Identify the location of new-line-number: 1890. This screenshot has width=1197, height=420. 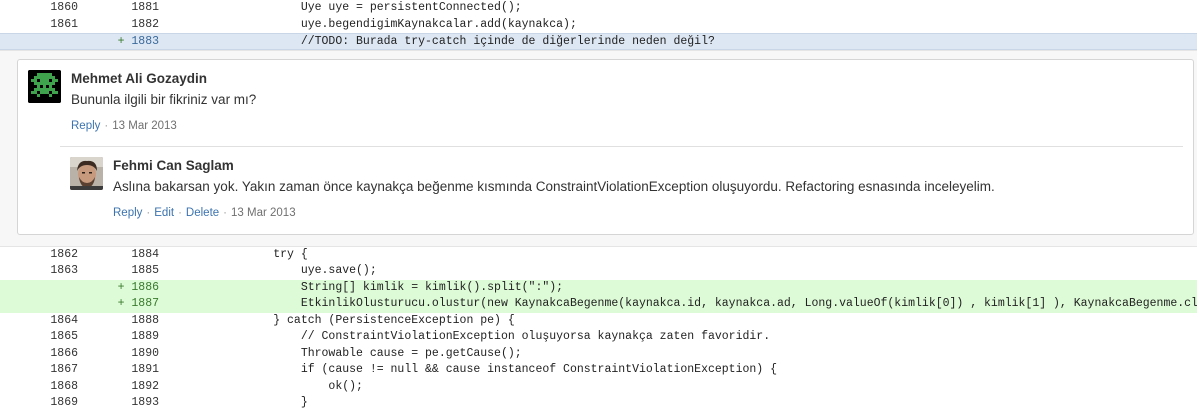
(137, 354).